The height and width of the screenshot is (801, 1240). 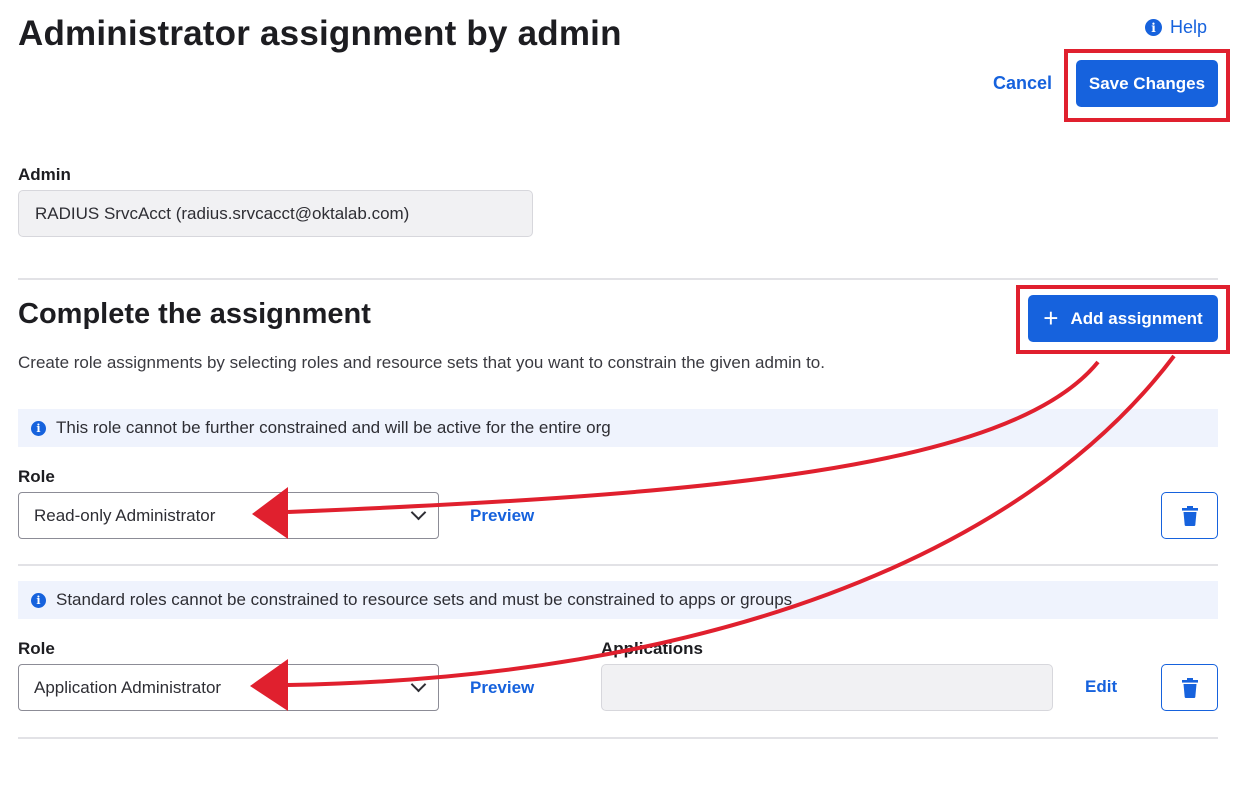 What do you see at coordinates (1189, 27) in the screenshot?
I see `help-label: Help` at bounding box center [1189, 27].